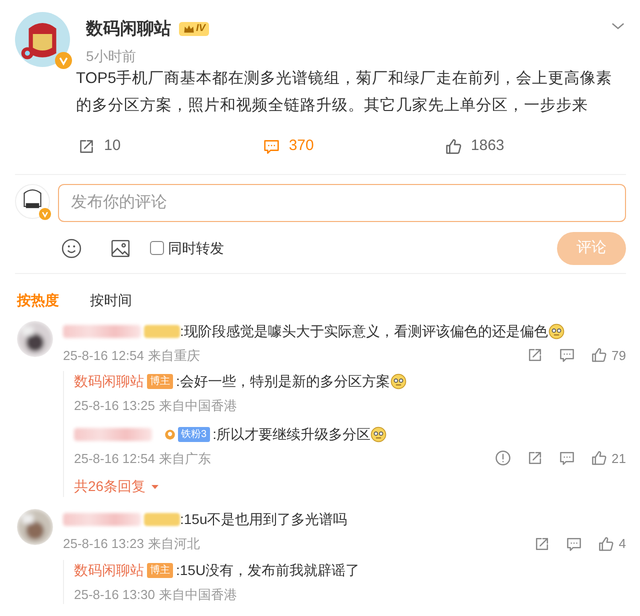 The width and height of the screenshot is (640, 616). What do you see at coordinates (622, 544) in the screenshot?
I see `like-count: 4` at bounding box center [622, 544].